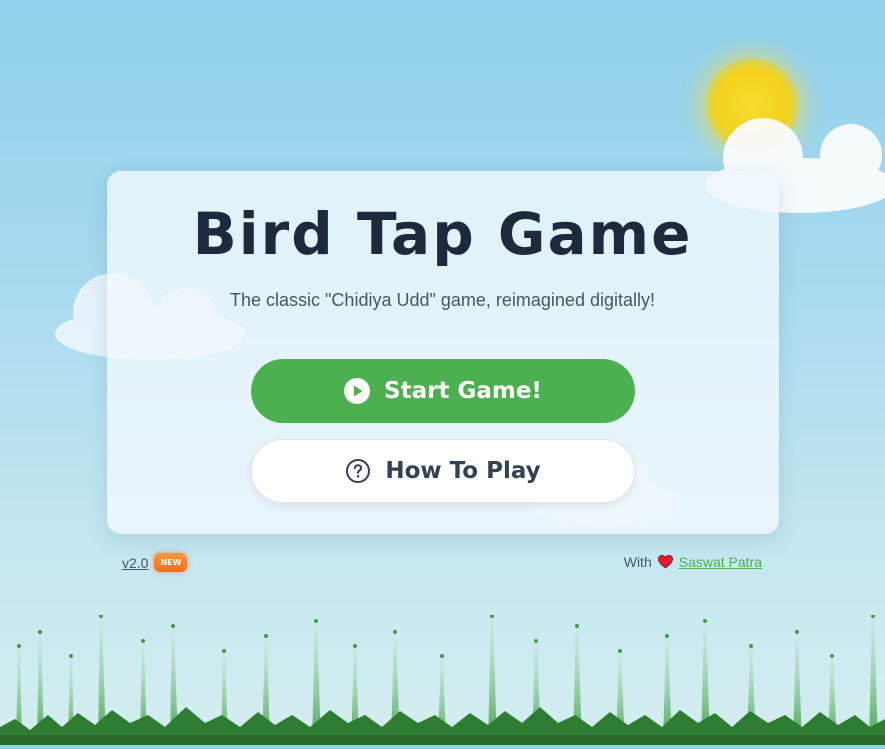 The width and height of the screenshot is (885, 749). What do you see at coordinates (358, 471) in the screenshot?
I see `question-circle-icon` at bounding box center [358, 471].